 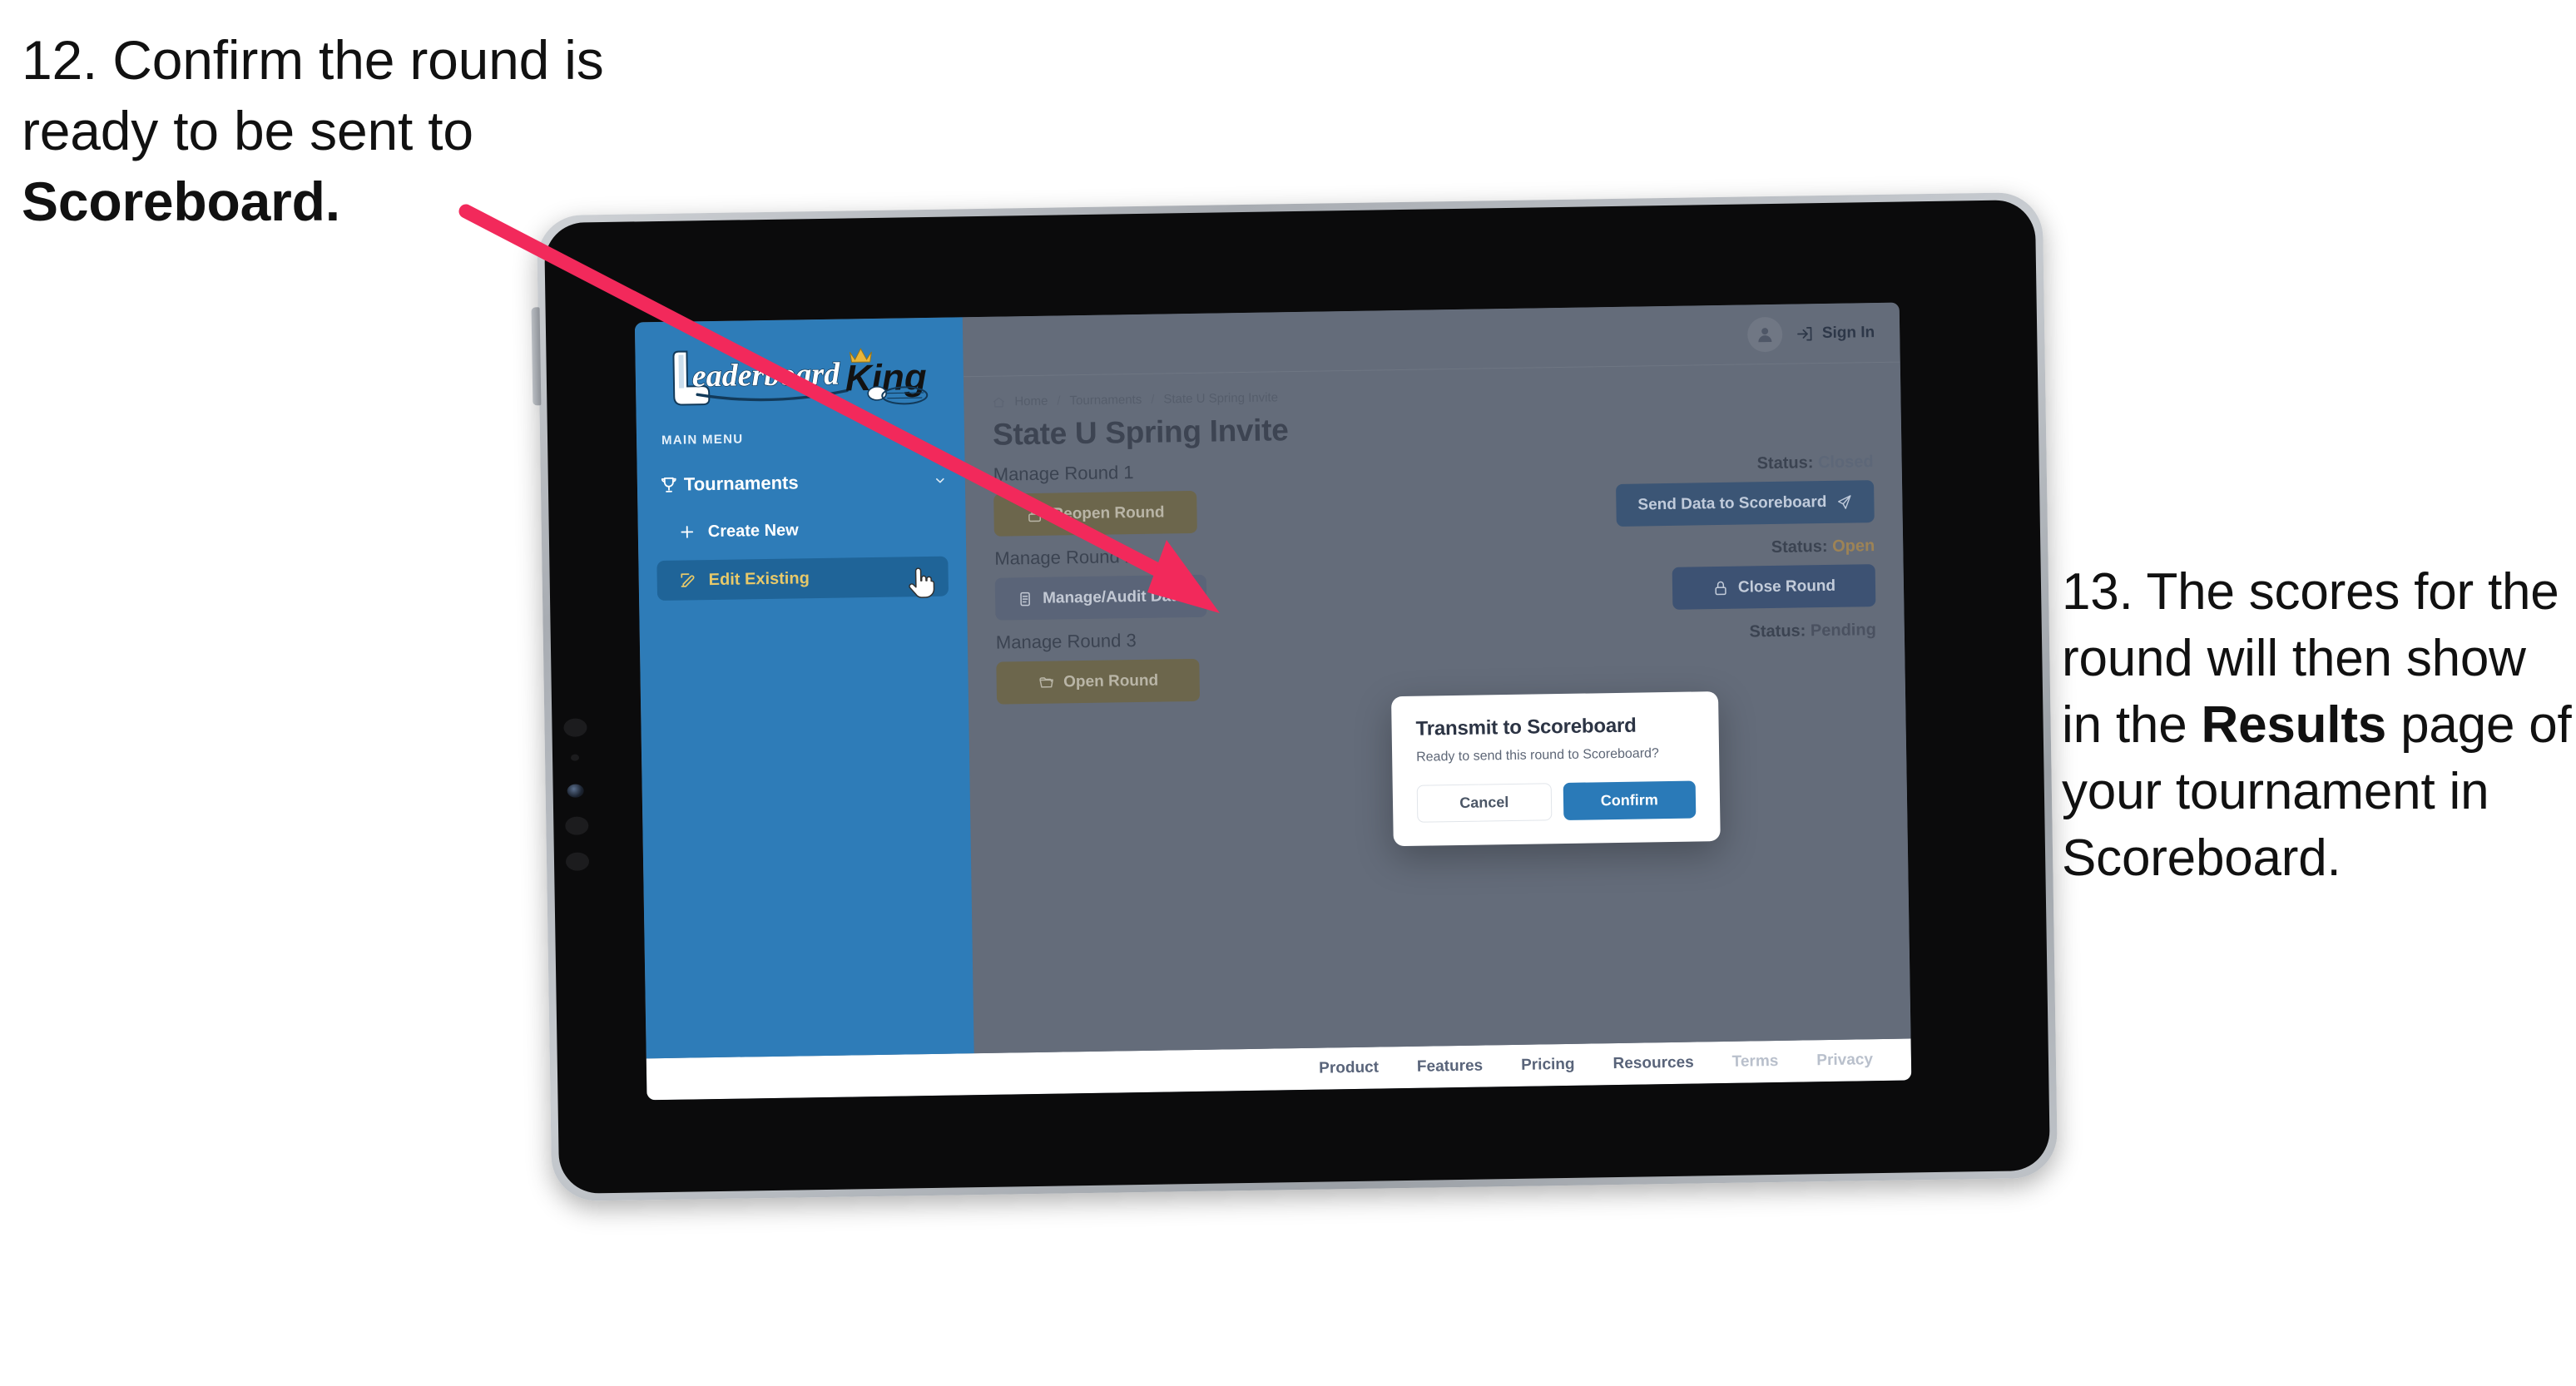 I want to click on round-1-title: Manage Round 1, so click(x=1064, y=473).